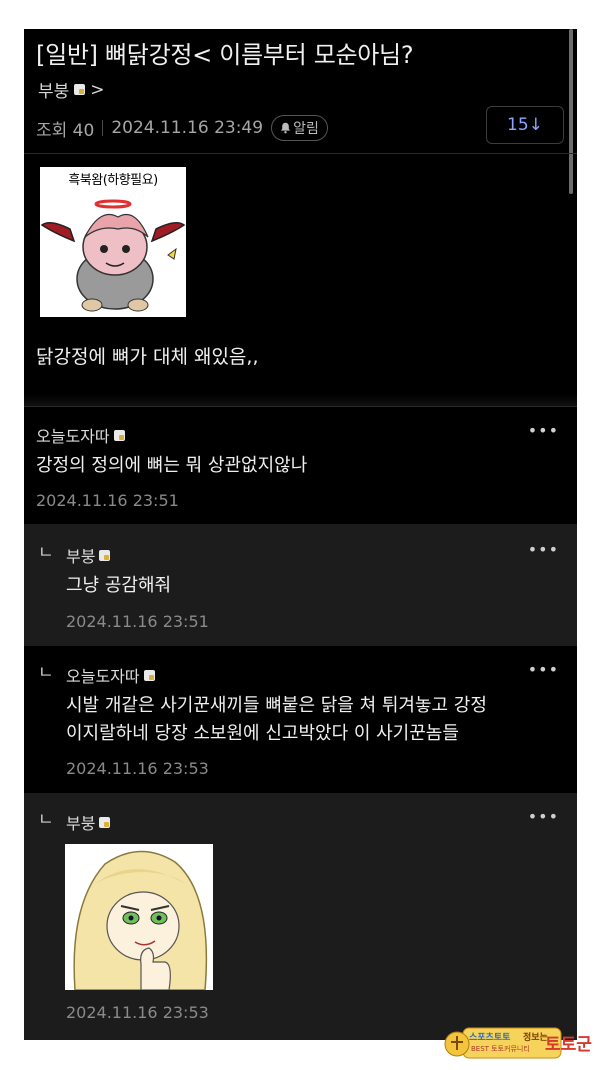 This screenshot has width=600, height=1070. Describe the element at coordinates (571, 111) in the screenshot. I see `scrollbar` at that location.